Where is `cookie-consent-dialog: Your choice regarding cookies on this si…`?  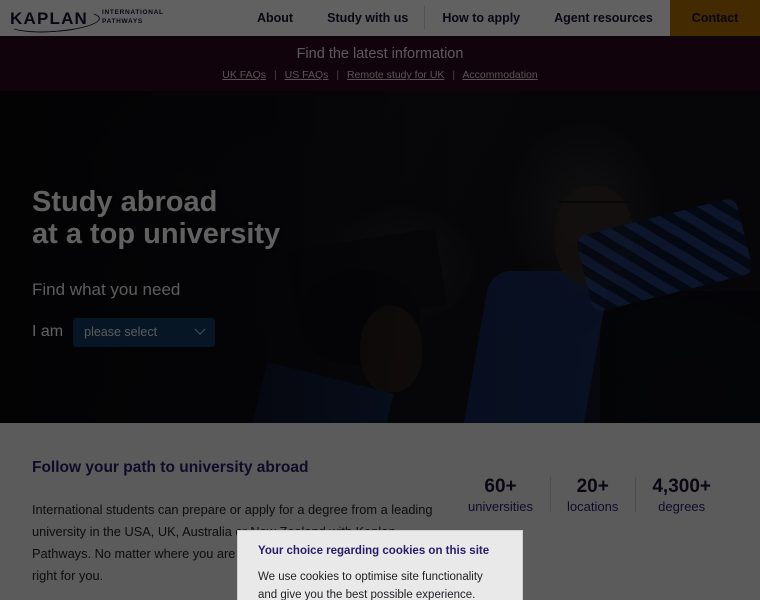 cookie-consent-dialog: Your choice regarding cookies on this si… is located at coordinates (380, 565).